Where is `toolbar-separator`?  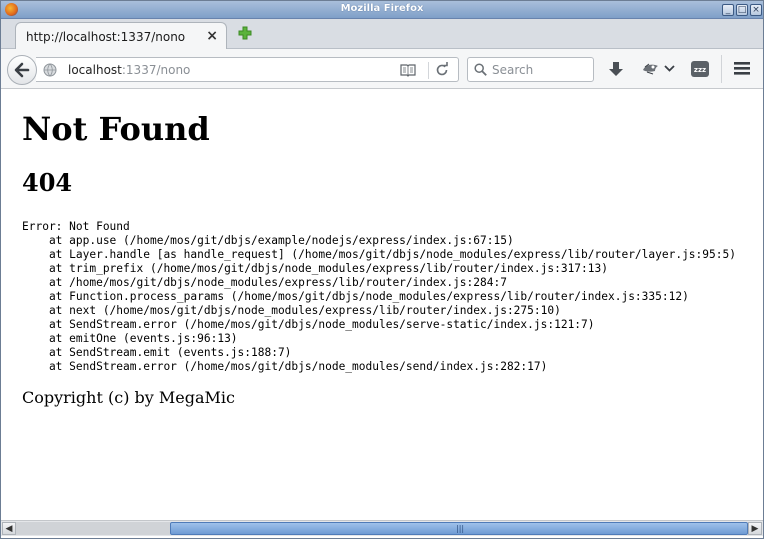 toolbar-separator is located at coordinates (721, 69).